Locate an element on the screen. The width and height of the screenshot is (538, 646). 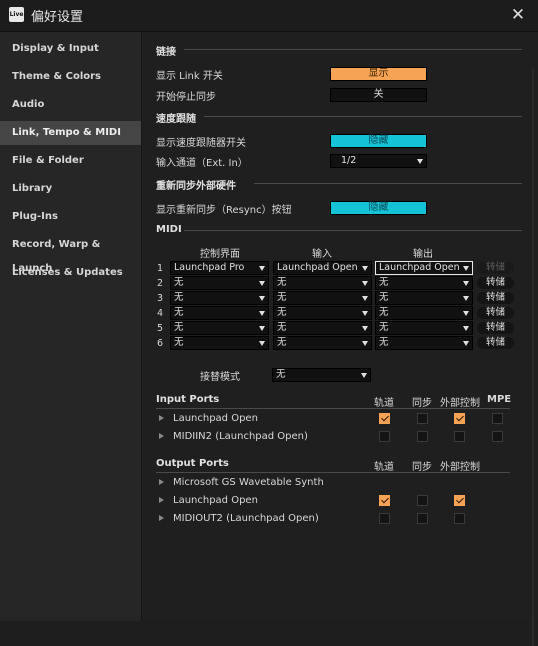
scrollbar is located at coordinates (533, 357).